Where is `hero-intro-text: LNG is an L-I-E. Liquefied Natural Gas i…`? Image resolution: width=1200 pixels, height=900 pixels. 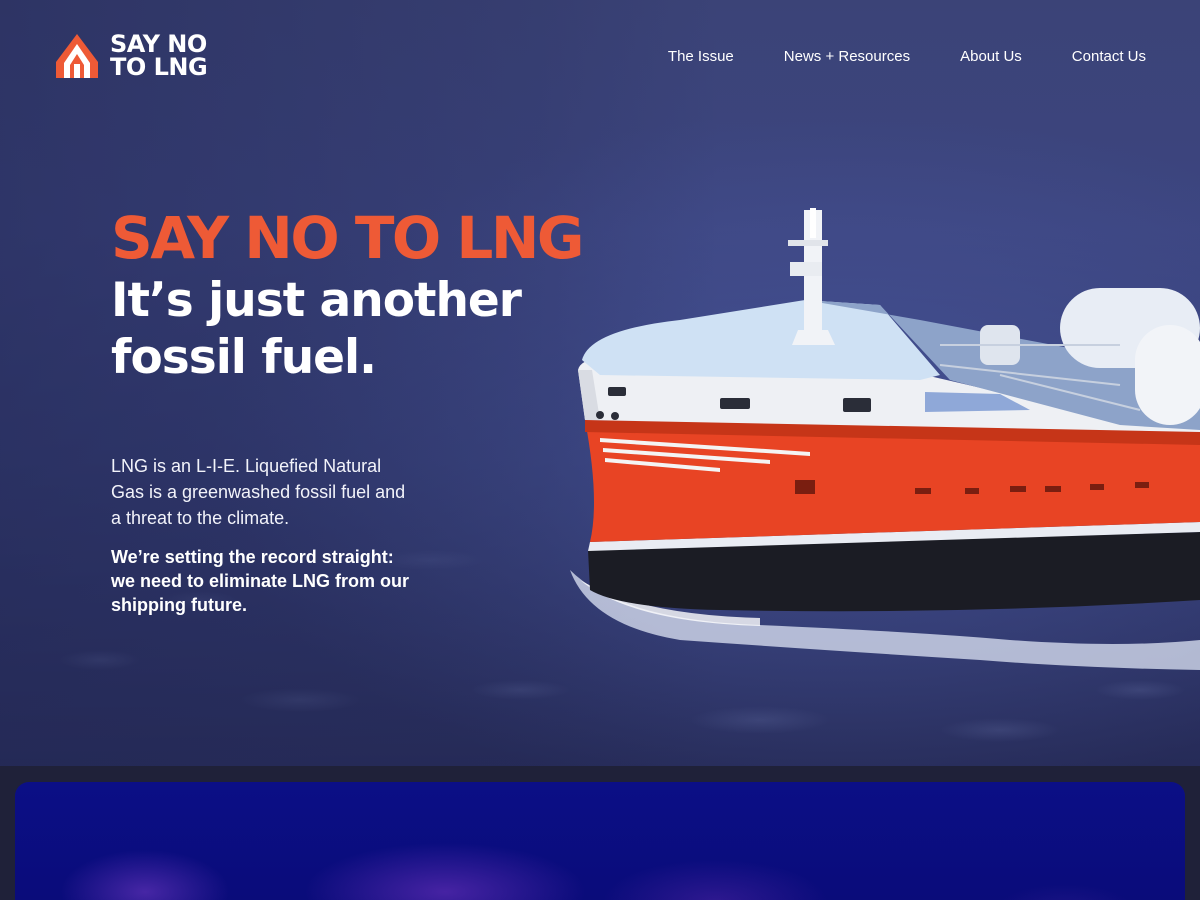
hero-intro-text: LNG is an L-I-E. Liquefied Natural Gas i… is located at coordinates (258, 492).